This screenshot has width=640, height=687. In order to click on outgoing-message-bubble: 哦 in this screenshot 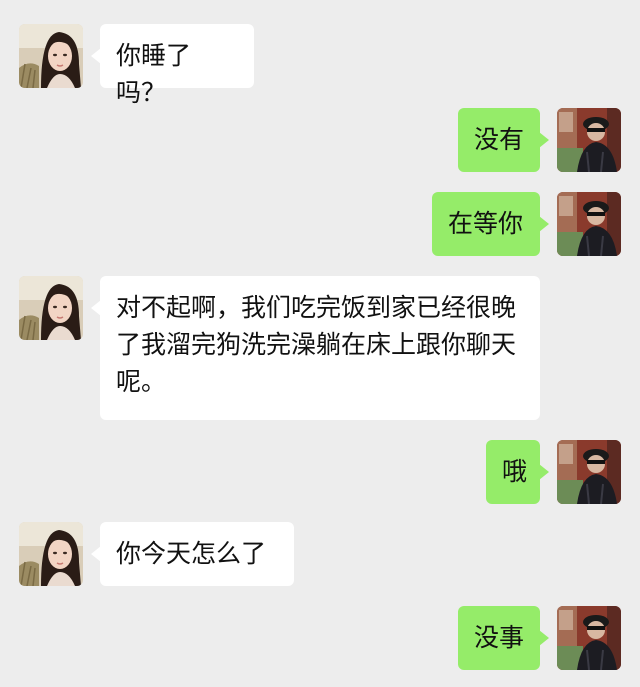, I will do `click(517, 472)`.